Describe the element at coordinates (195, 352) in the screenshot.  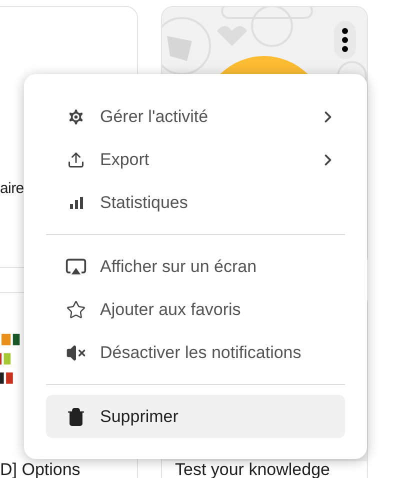
I see `menu-item: Désactiver les notifications` at that location.